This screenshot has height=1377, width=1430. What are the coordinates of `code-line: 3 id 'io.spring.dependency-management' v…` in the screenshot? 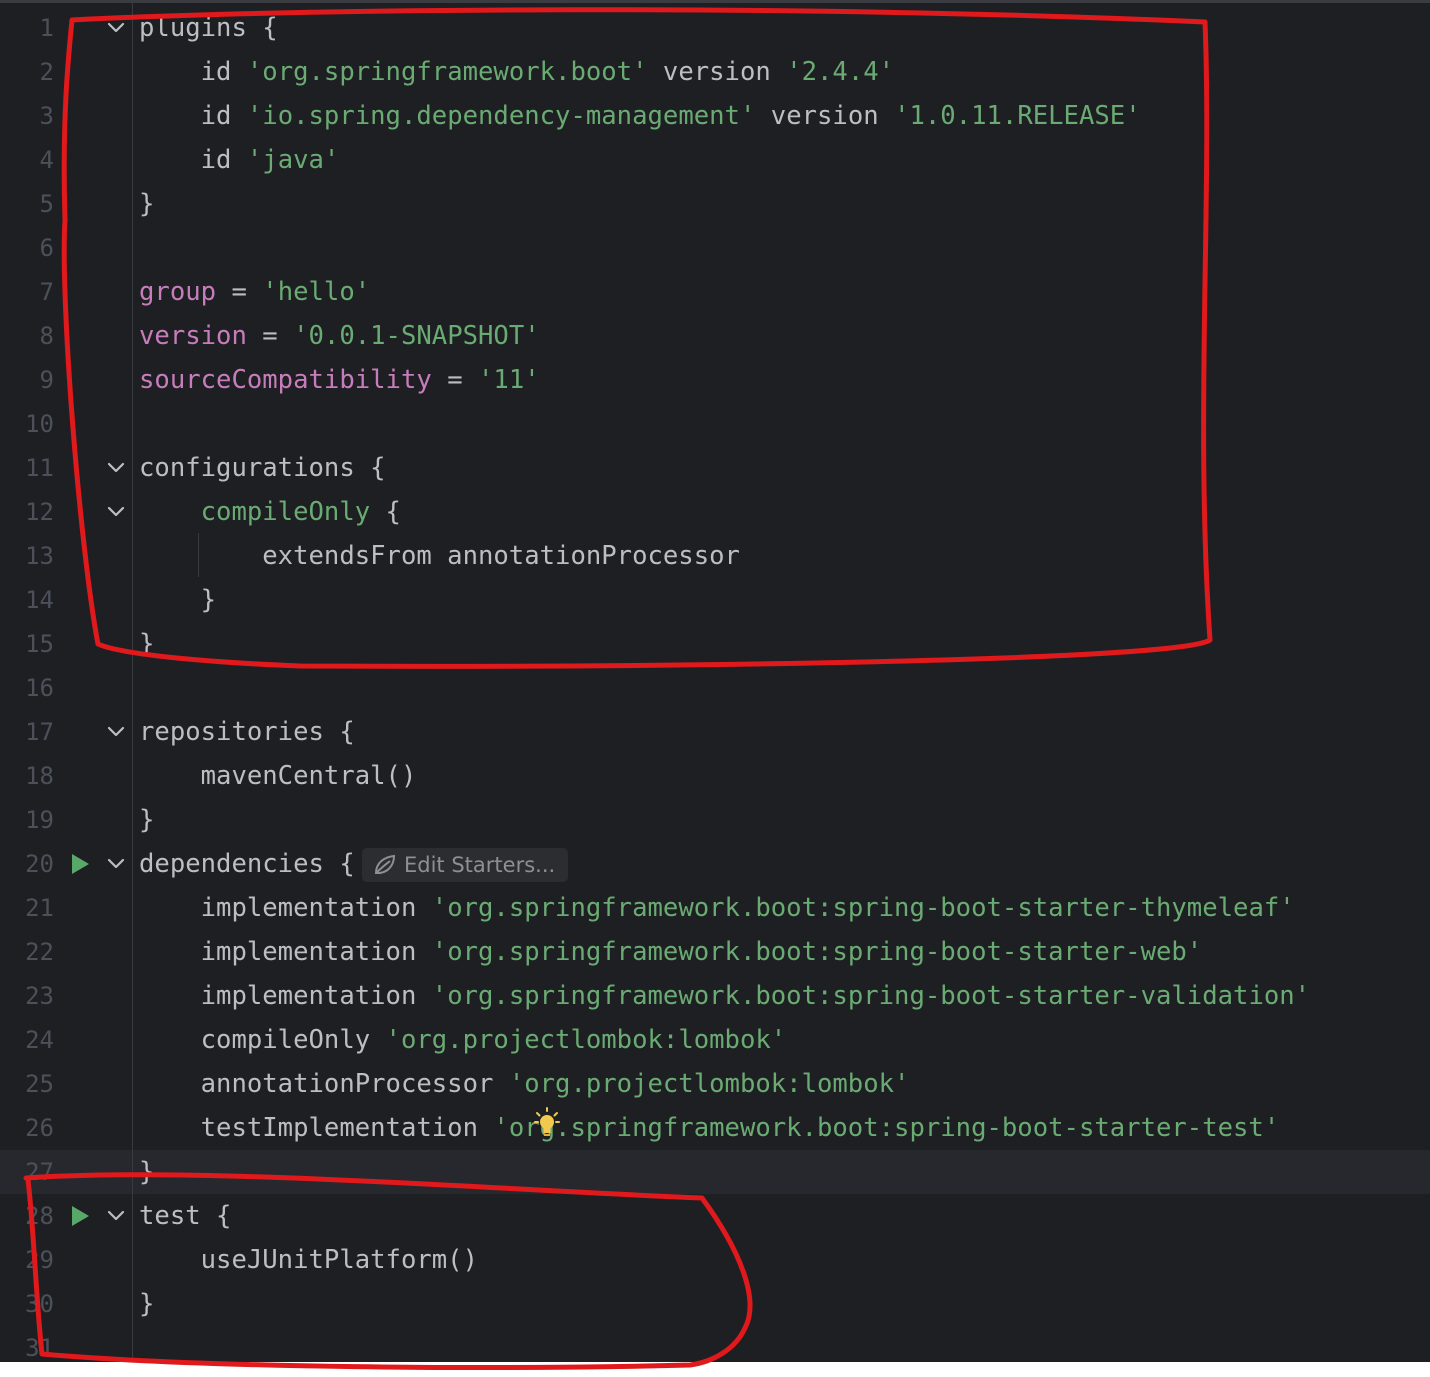 It's located at (715, 116).